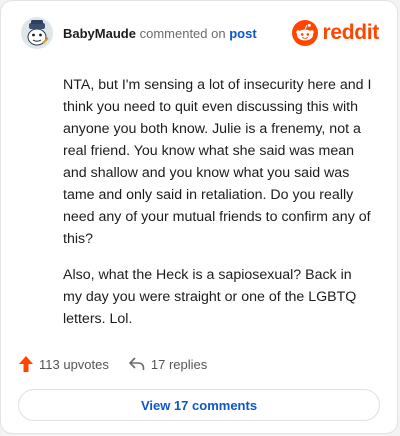 Image resolution: width=400 pixels, height=436 pixels. I want to click on upvote-button: 113 upvotes, so click(64, 364).